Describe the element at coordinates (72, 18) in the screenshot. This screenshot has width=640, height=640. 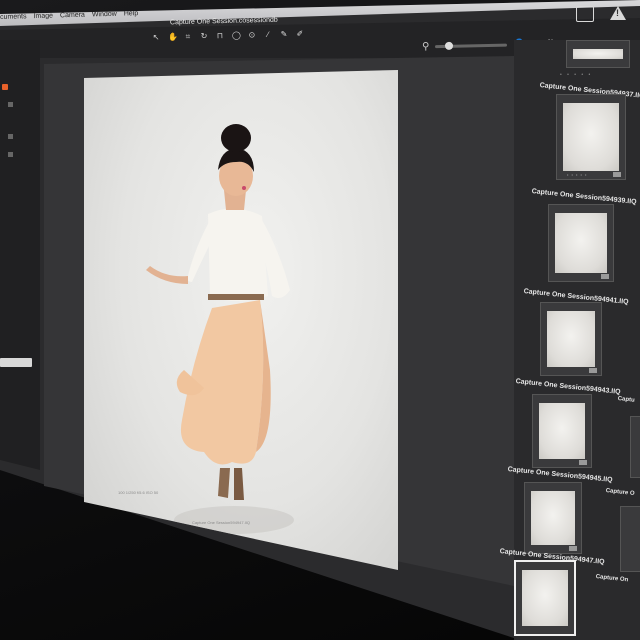
I see `menu-camera: Camera` at that location.